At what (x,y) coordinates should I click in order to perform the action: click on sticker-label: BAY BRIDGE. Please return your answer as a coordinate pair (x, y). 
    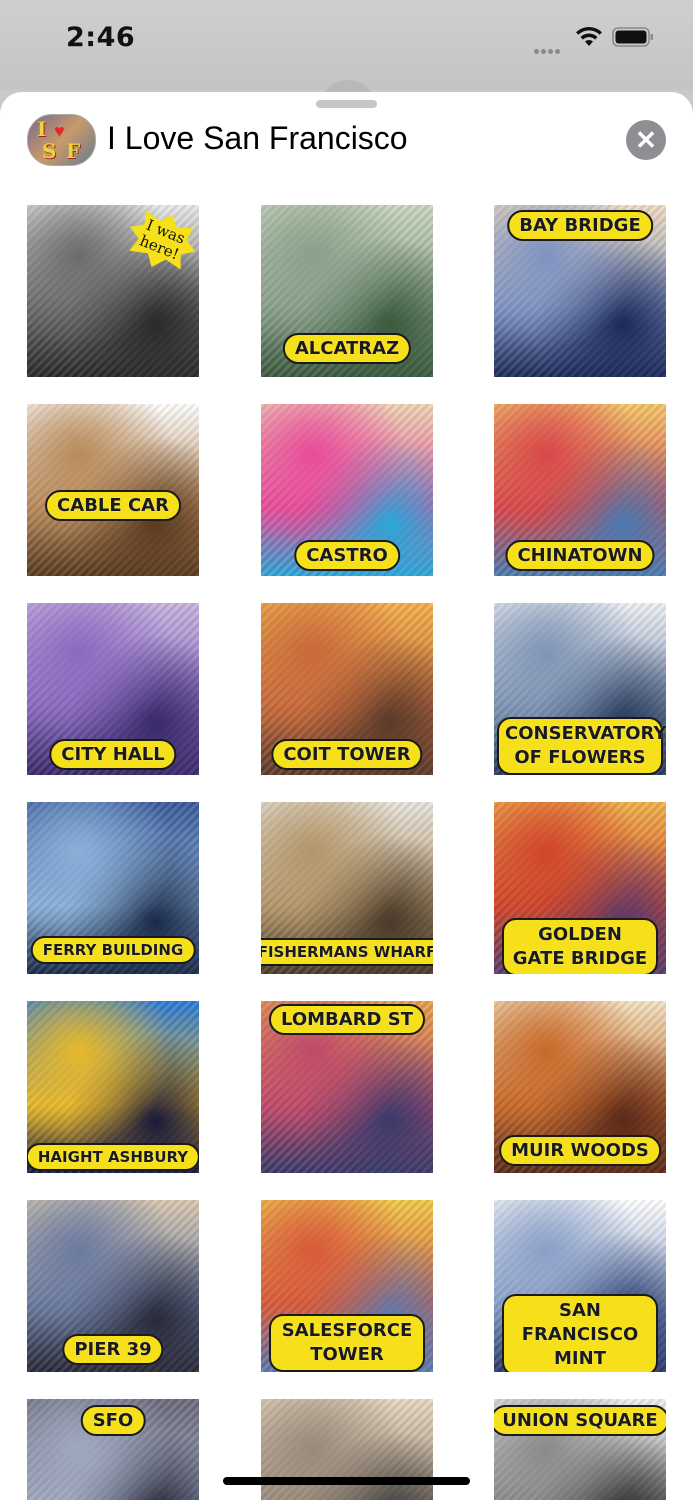
    Looking at the image, I should click on (580, 225).